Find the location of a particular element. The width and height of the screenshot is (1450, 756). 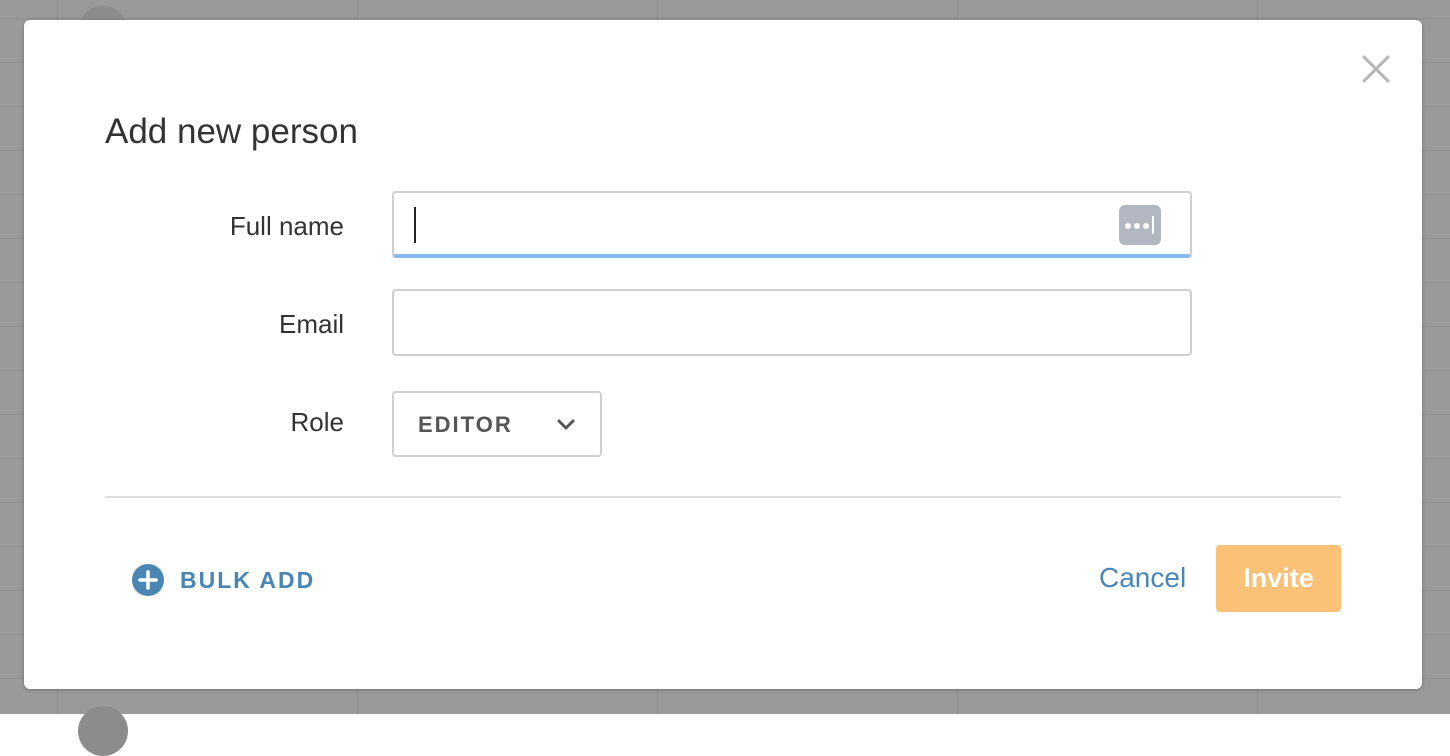

email-label: Email is located at coordinates (311, 324).